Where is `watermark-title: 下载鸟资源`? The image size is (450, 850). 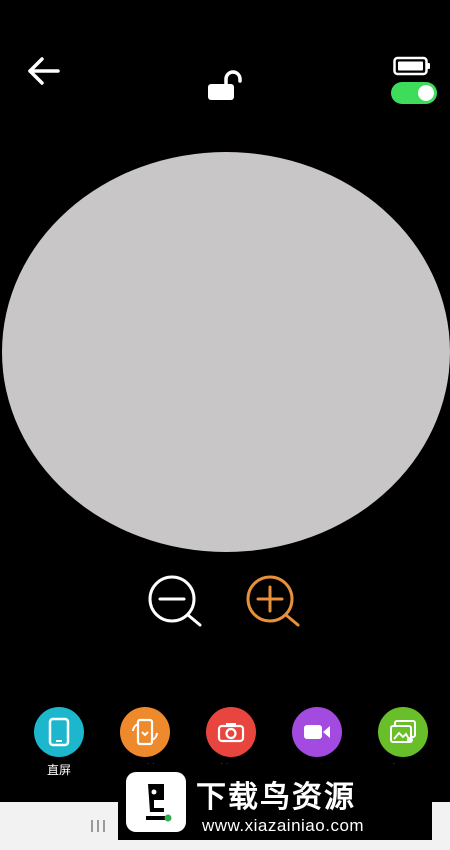
watermark-title: 下载鸟资源 is located at coordinates (276, 797).